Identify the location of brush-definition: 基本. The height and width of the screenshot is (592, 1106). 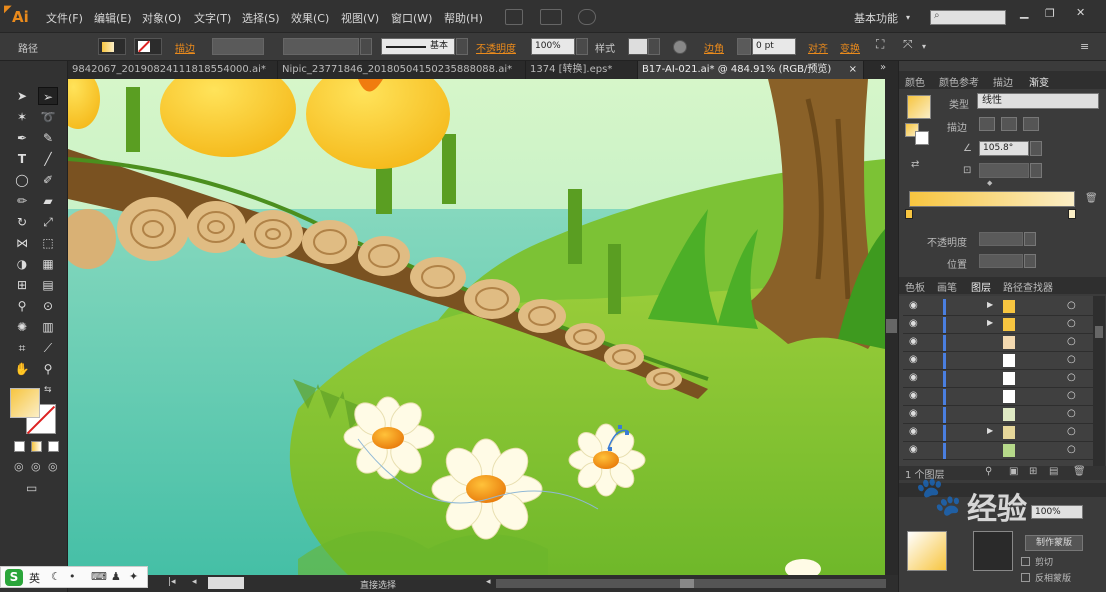
(418, 46).